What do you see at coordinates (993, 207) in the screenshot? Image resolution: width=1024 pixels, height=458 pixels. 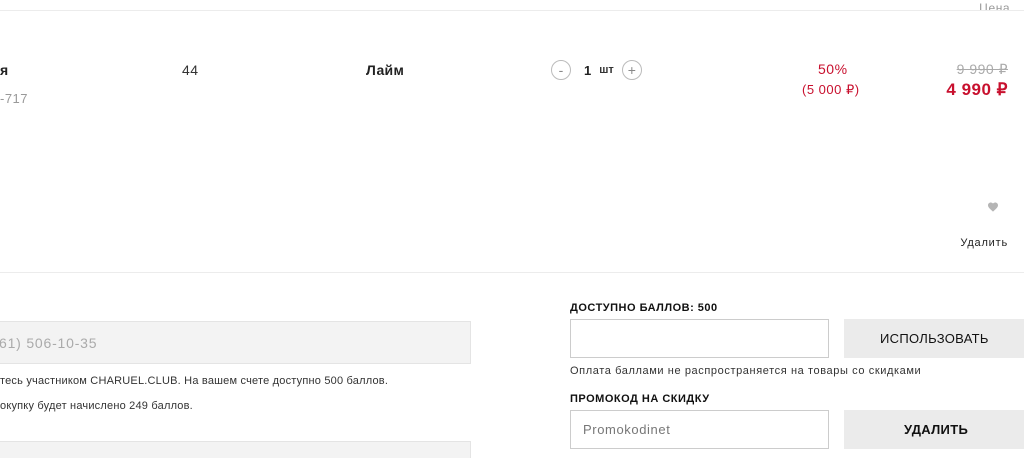 I see `heart-icon` at bounding box center [993, 207].